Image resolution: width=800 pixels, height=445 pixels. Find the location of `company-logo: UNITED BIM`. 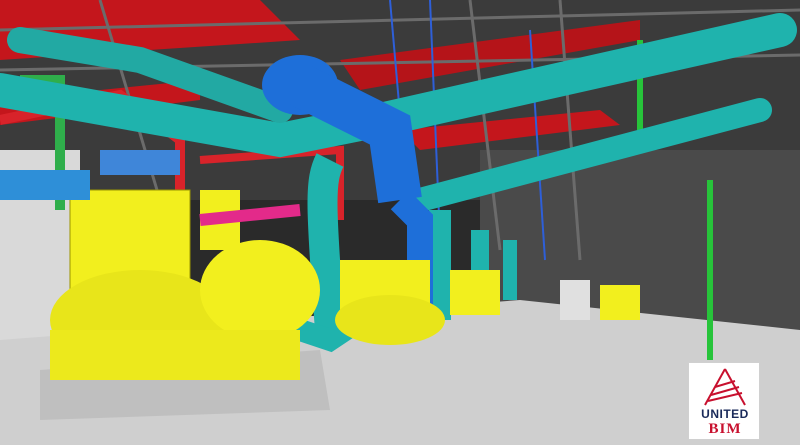

company-logo: UNITED BIM is located at coordinates (724, 401).